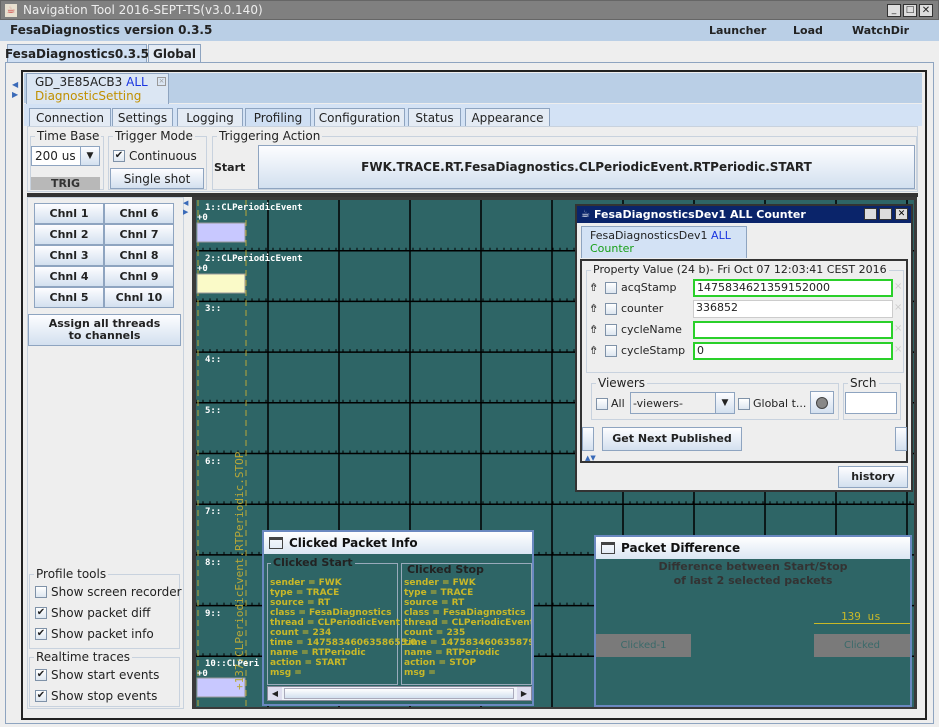 Image resolution: width=939 pixels, height=727 pixels. I want to click on app-version: FesaDiagnostics version 0.3.5, so click(111, 30).